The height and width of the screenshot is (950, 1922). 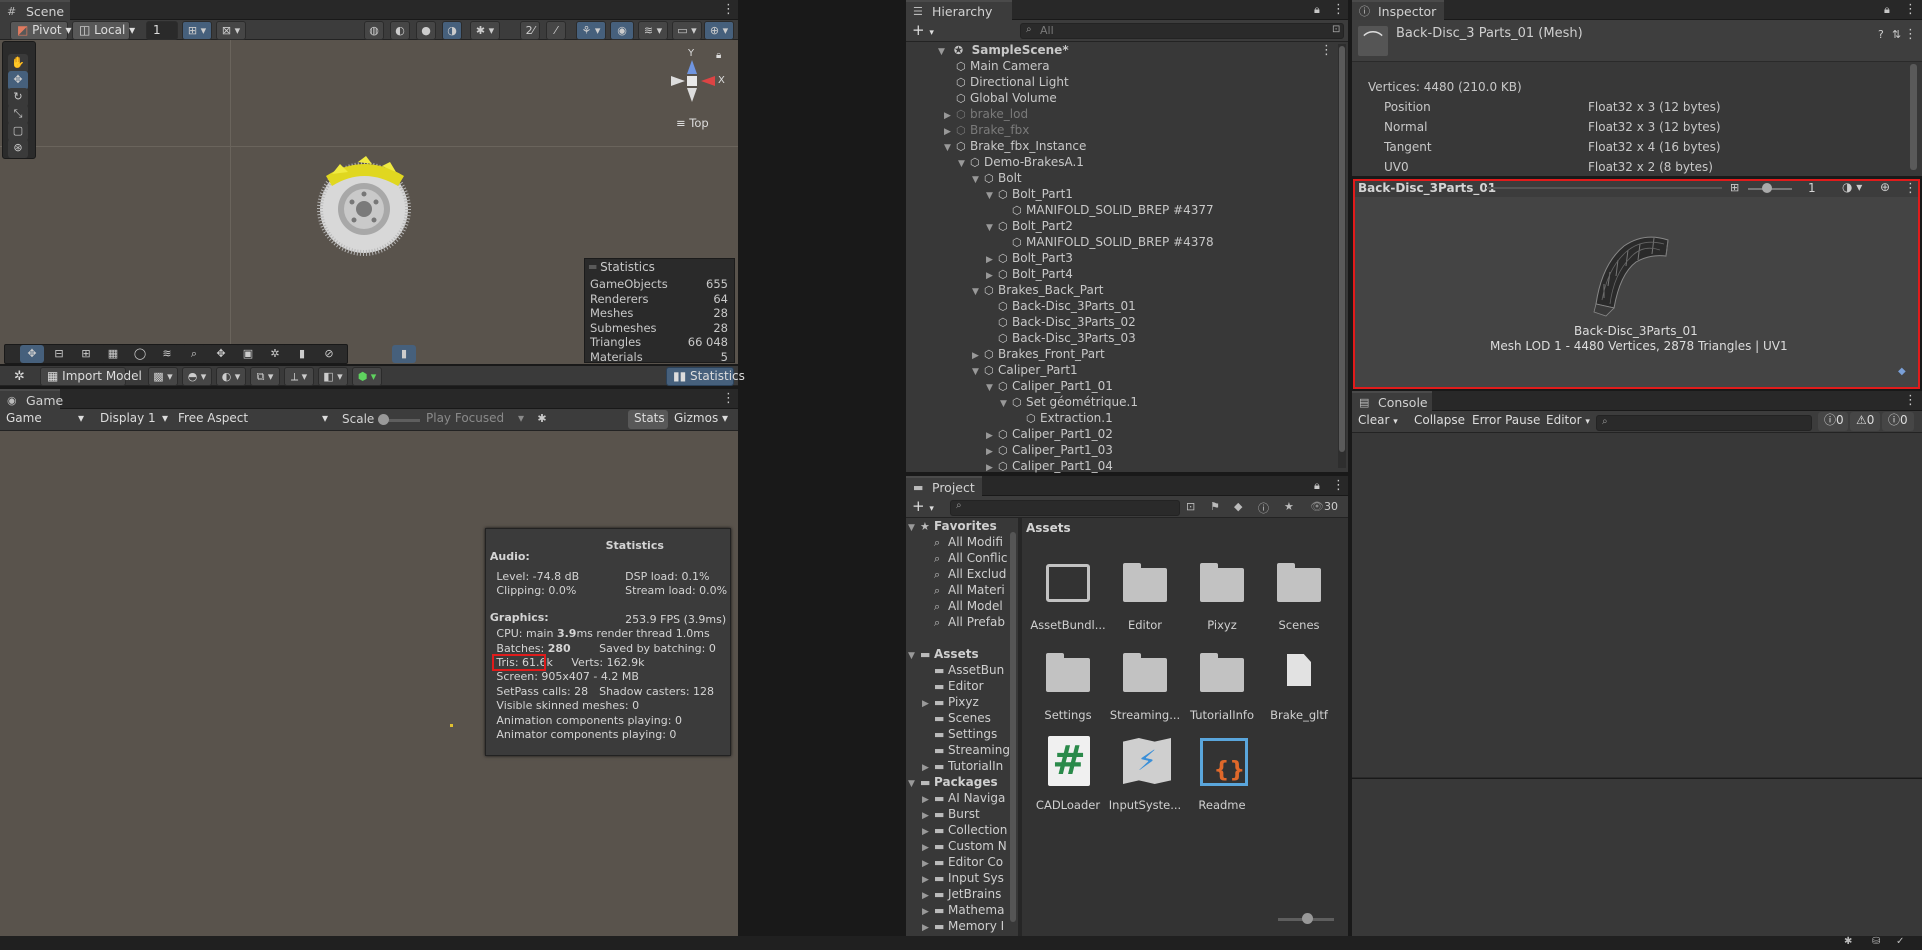 I want to click on project-tree-item: ▶ ▬ Burst, so click(x=951, y=814).